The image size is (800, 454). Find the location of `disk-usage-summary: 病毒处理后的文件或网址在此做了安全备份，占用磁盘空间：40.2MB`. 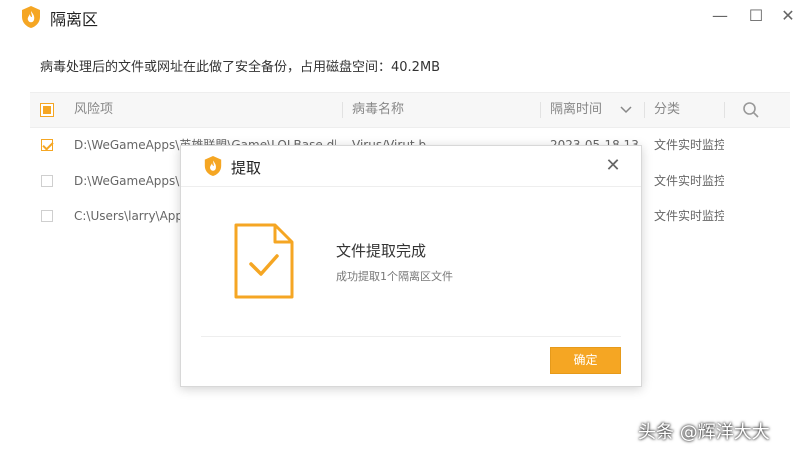

disk-usage-summary: 病毒处理后的文件或网址在此做了安全备份，占用磁盘空间：40.2MB is located at coordinates (240, 67).